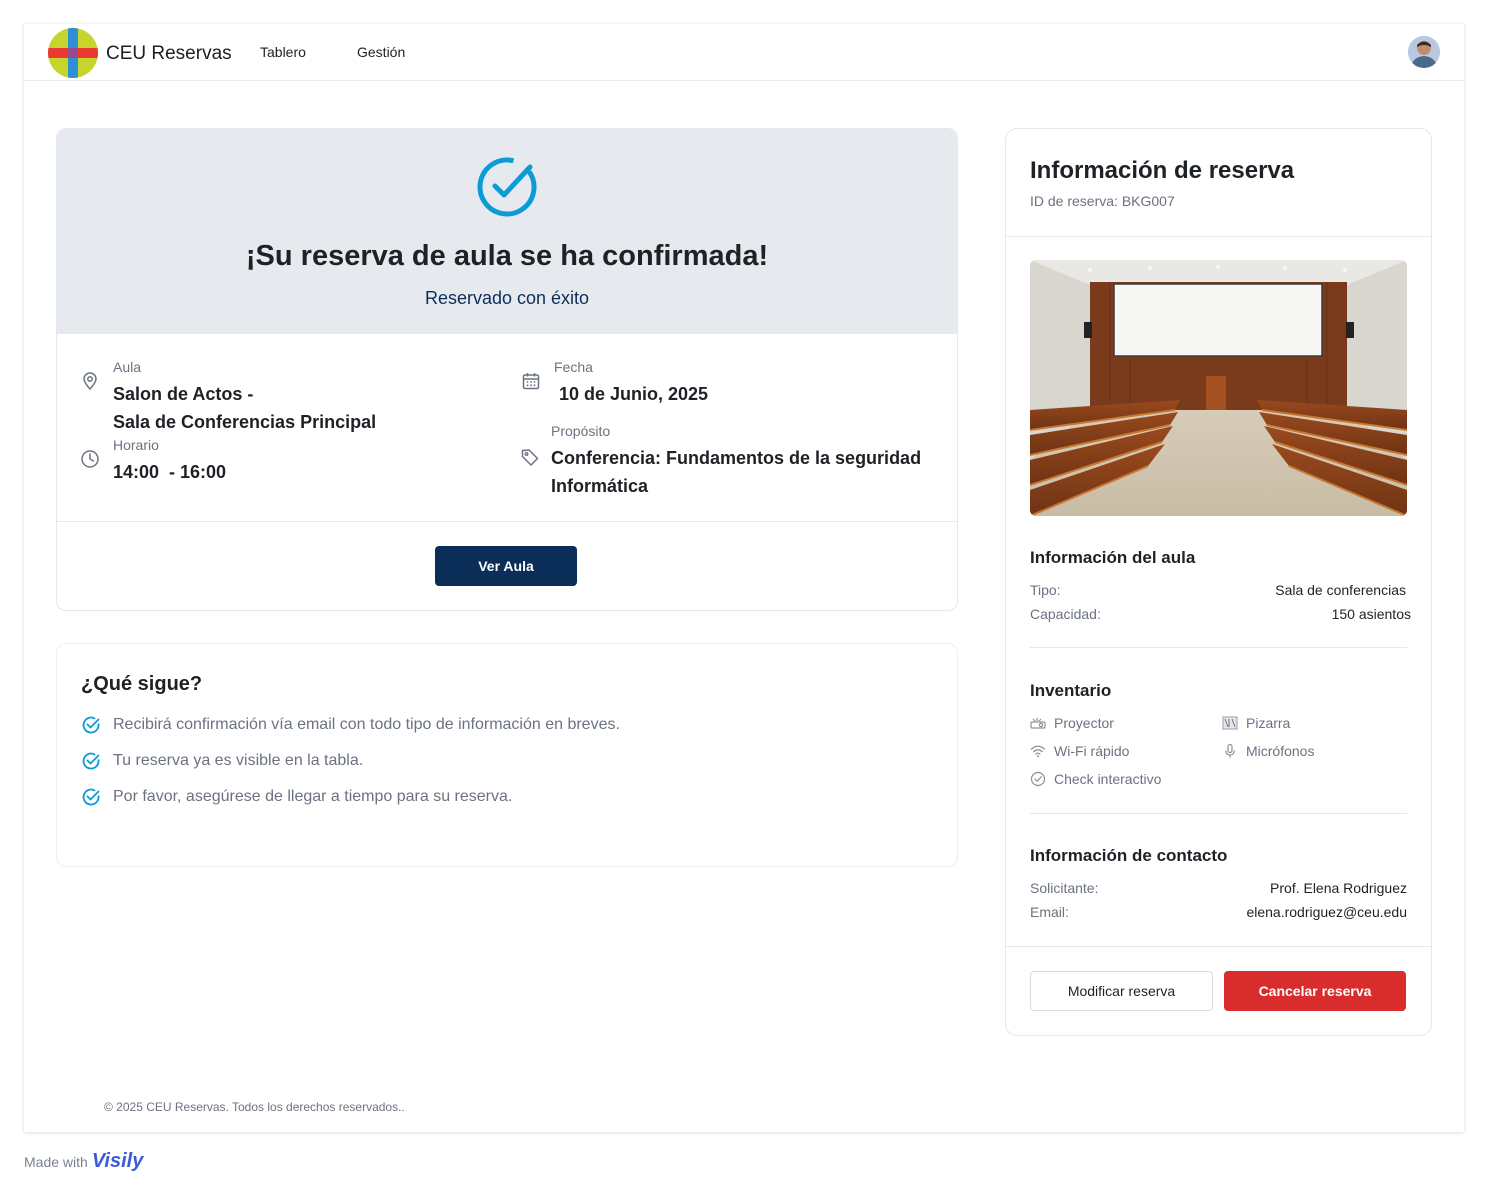 This screenshot has width=1488, height=1196. What do you see at coordinates (1338, 888) in the screenshot?
I see `requester-value: Prof. Elena Rodriguez` at bounding box center [1338, 888].